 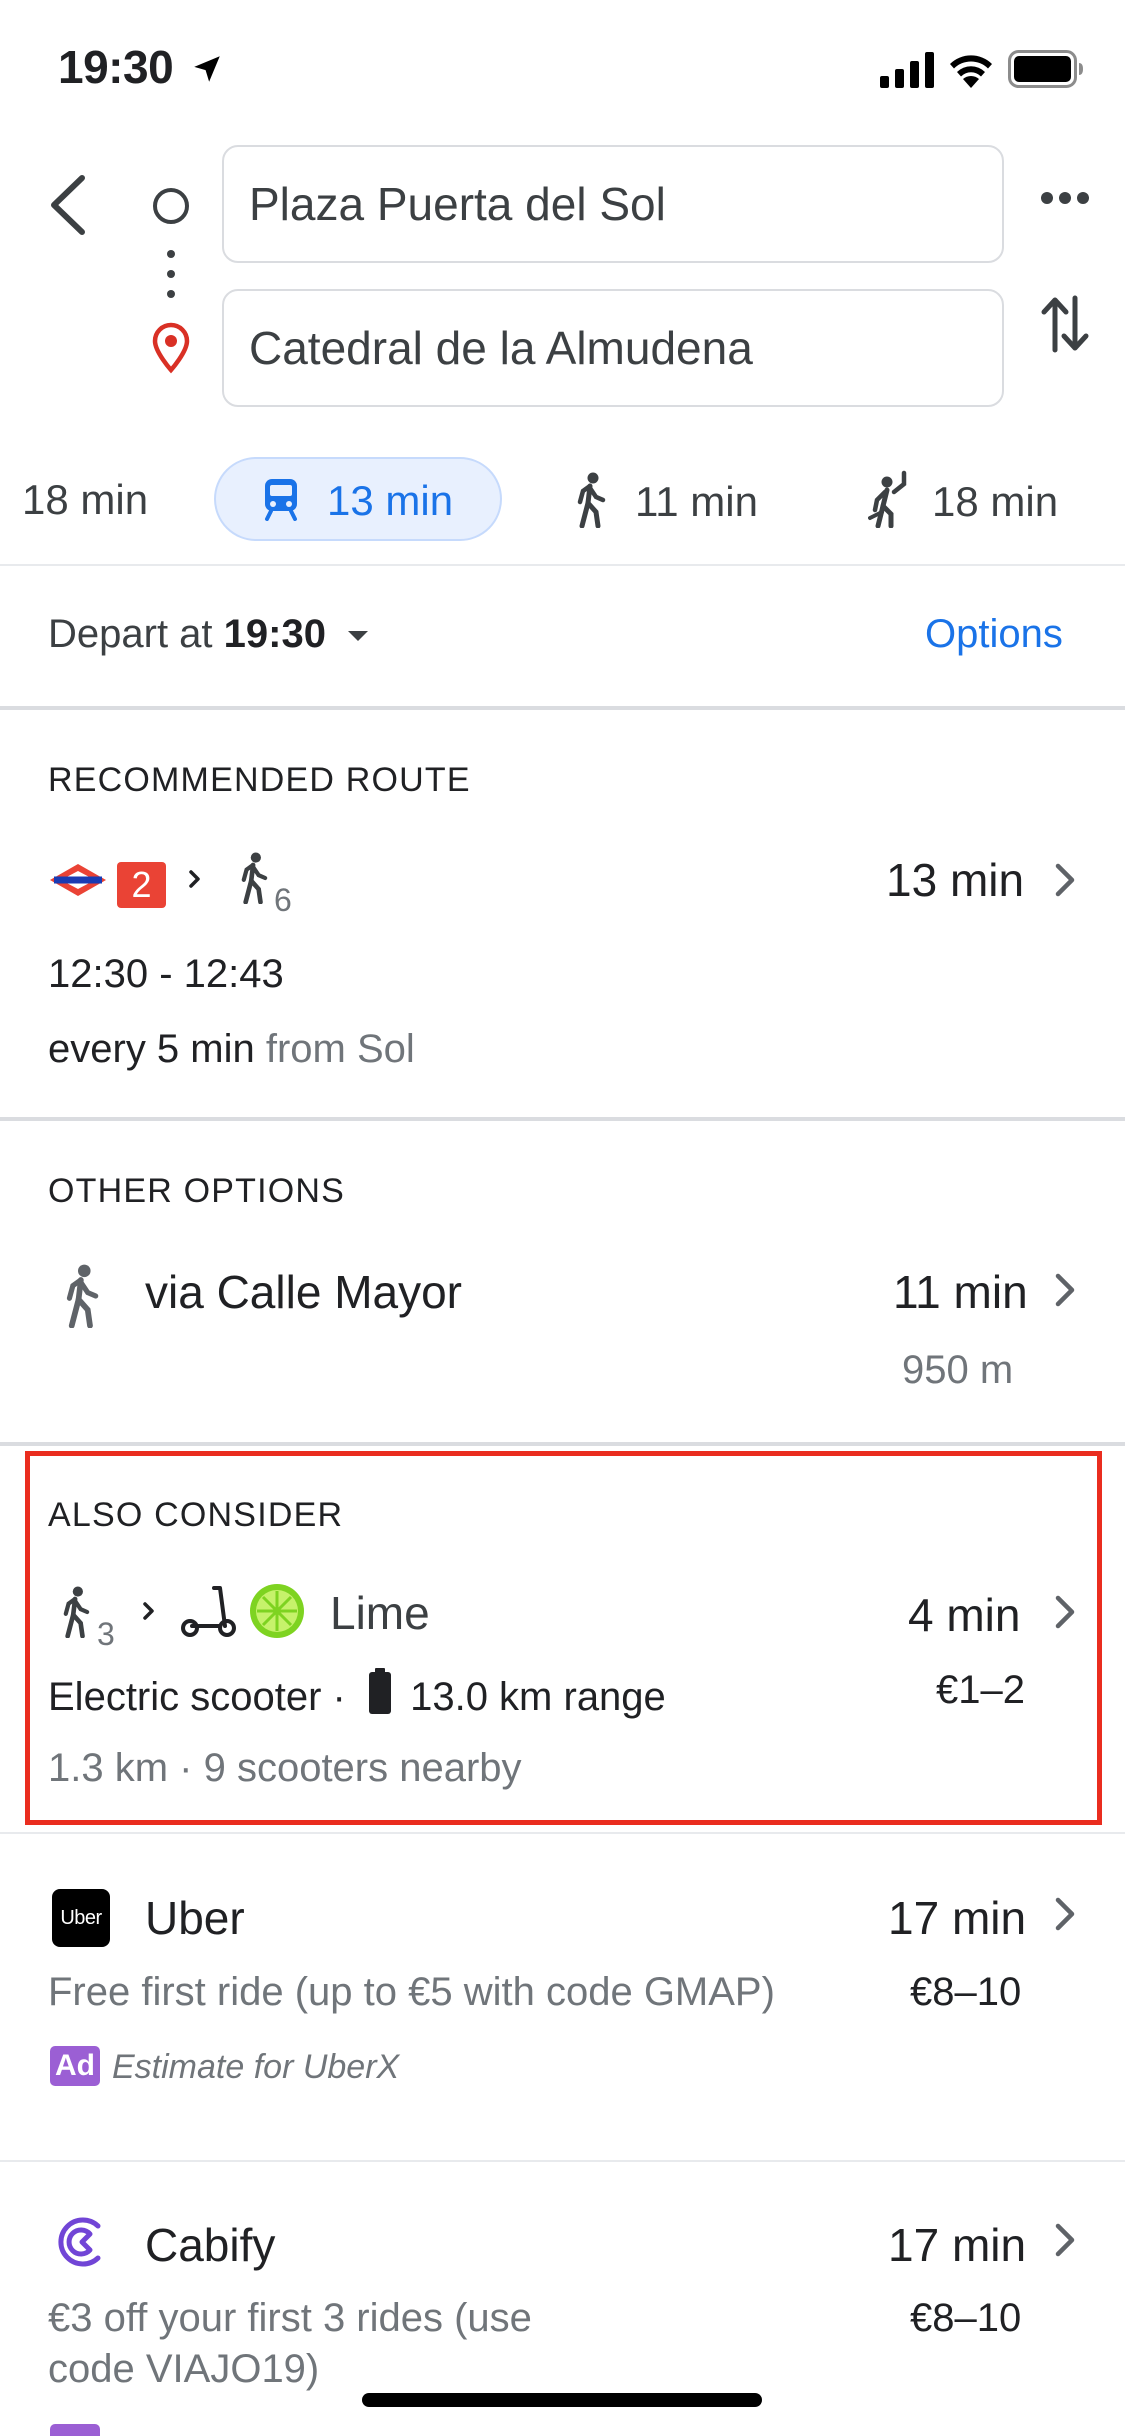 I want to click on cabify-ad-badge-partial, so click(x=75, y=2430).